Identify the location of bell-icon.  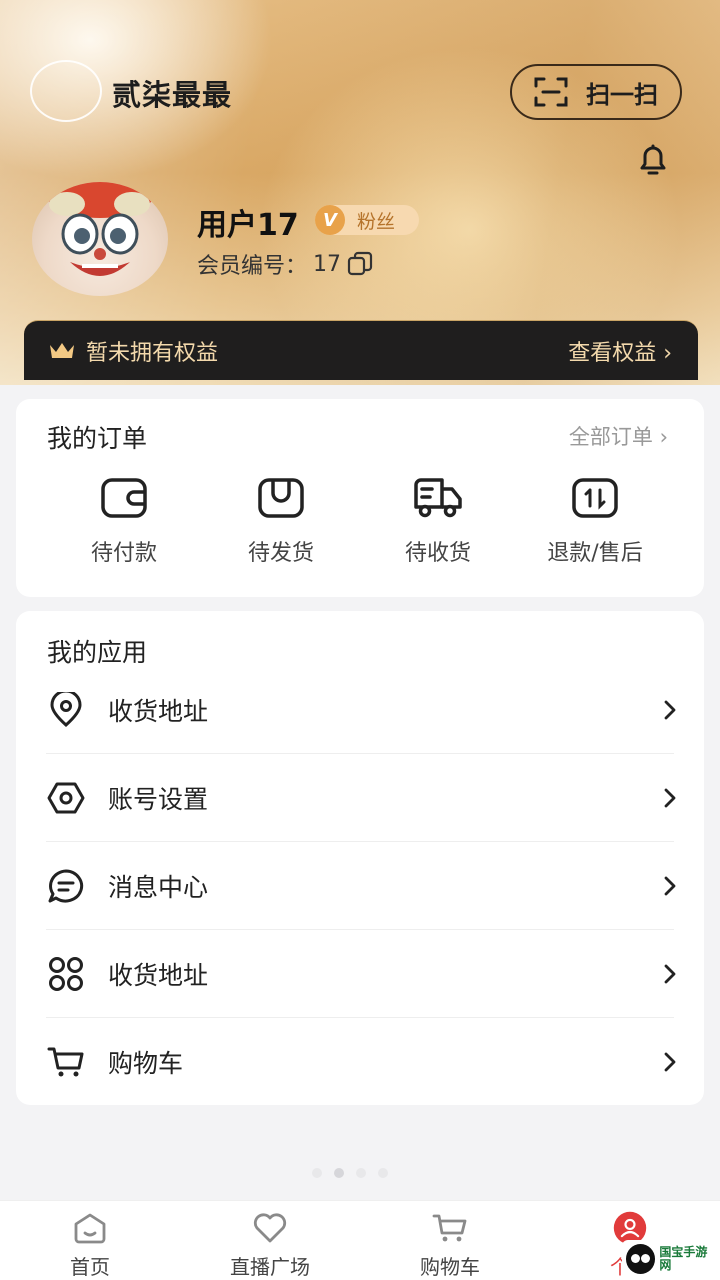
(653, 160).